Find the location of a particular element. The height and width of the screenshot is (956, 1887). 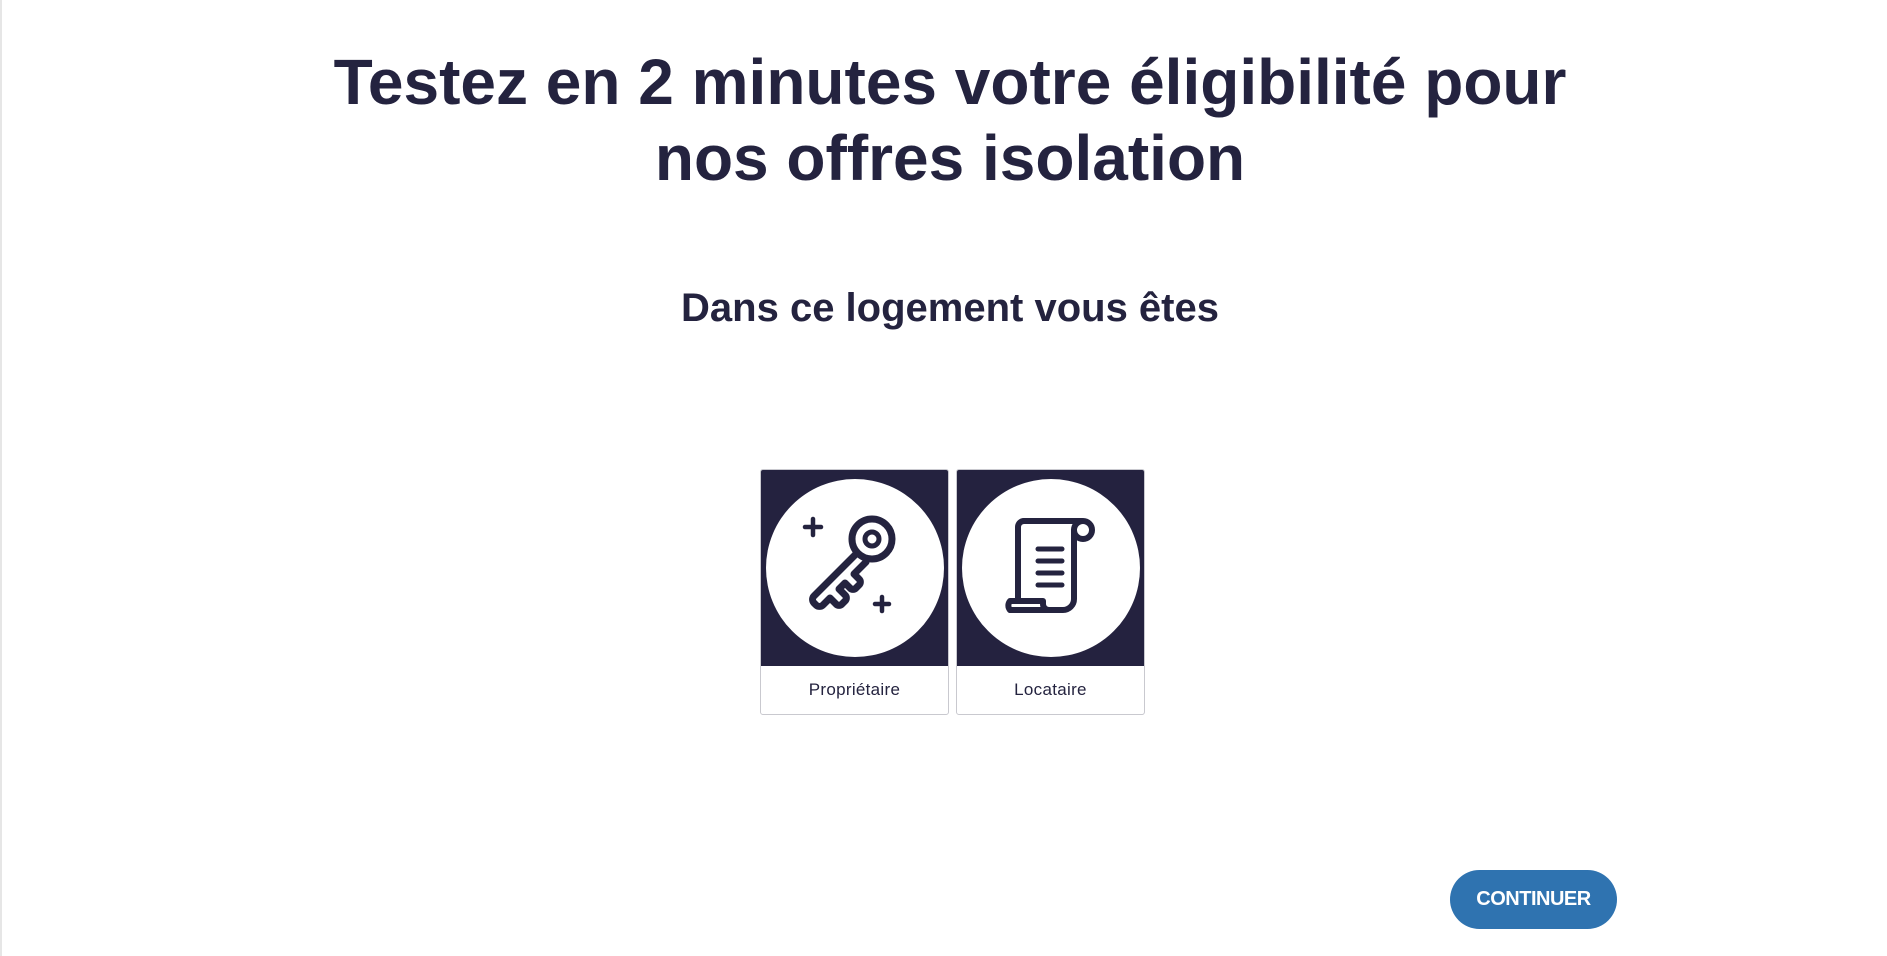

option-label-locataire: Locataire is located at coordinates (1050, 689).